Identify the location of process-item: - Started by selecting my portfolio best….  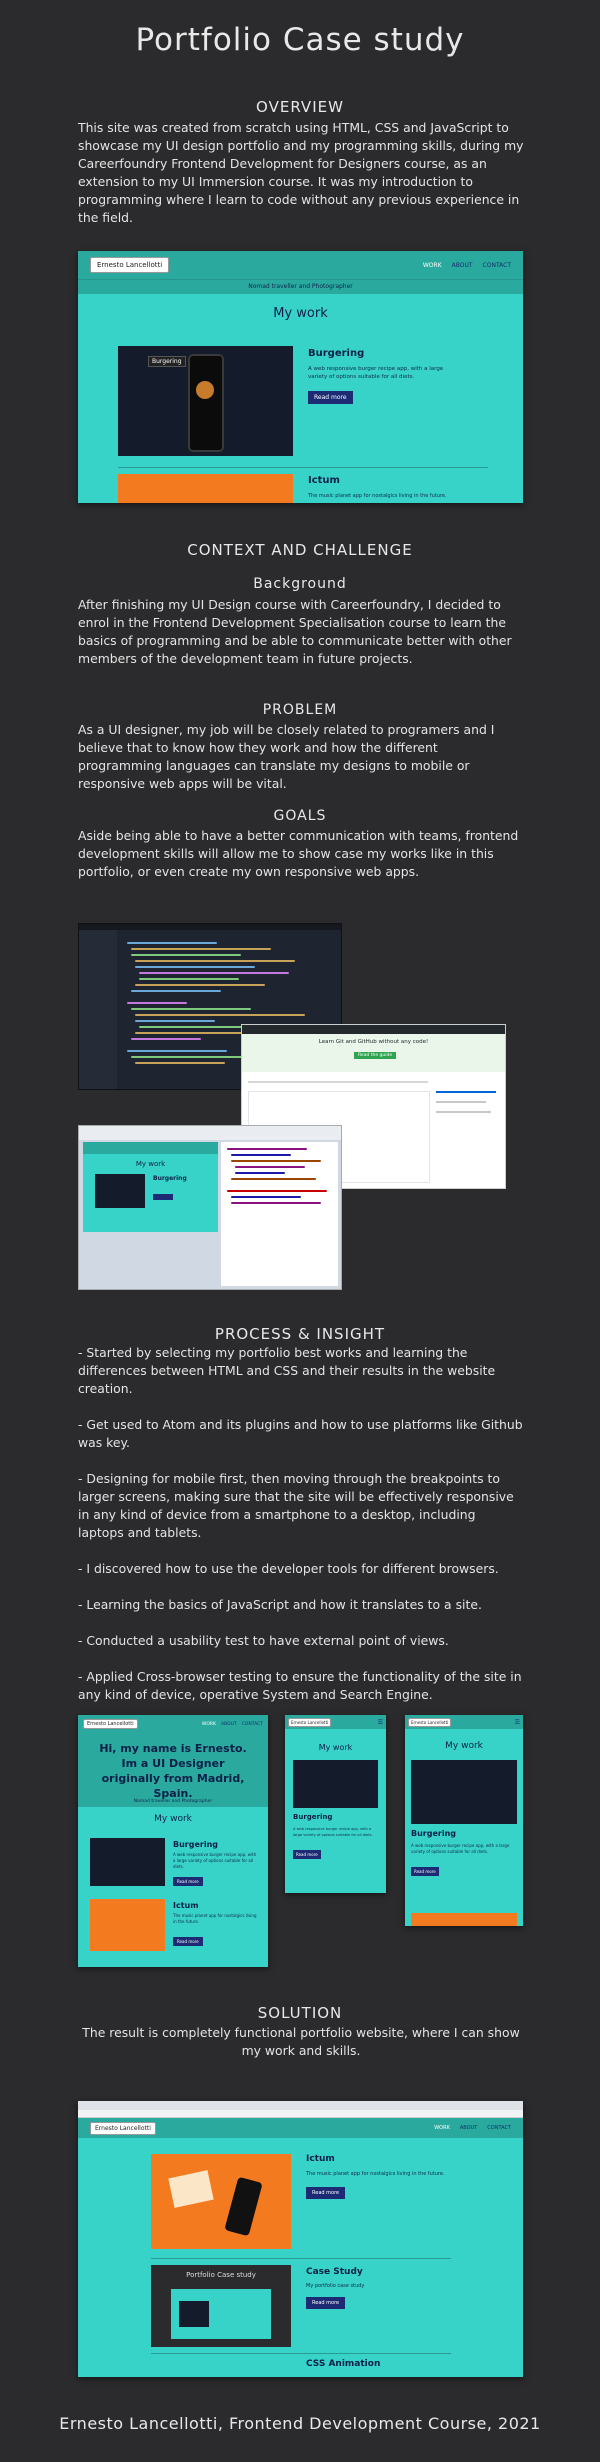
(287, 1370).